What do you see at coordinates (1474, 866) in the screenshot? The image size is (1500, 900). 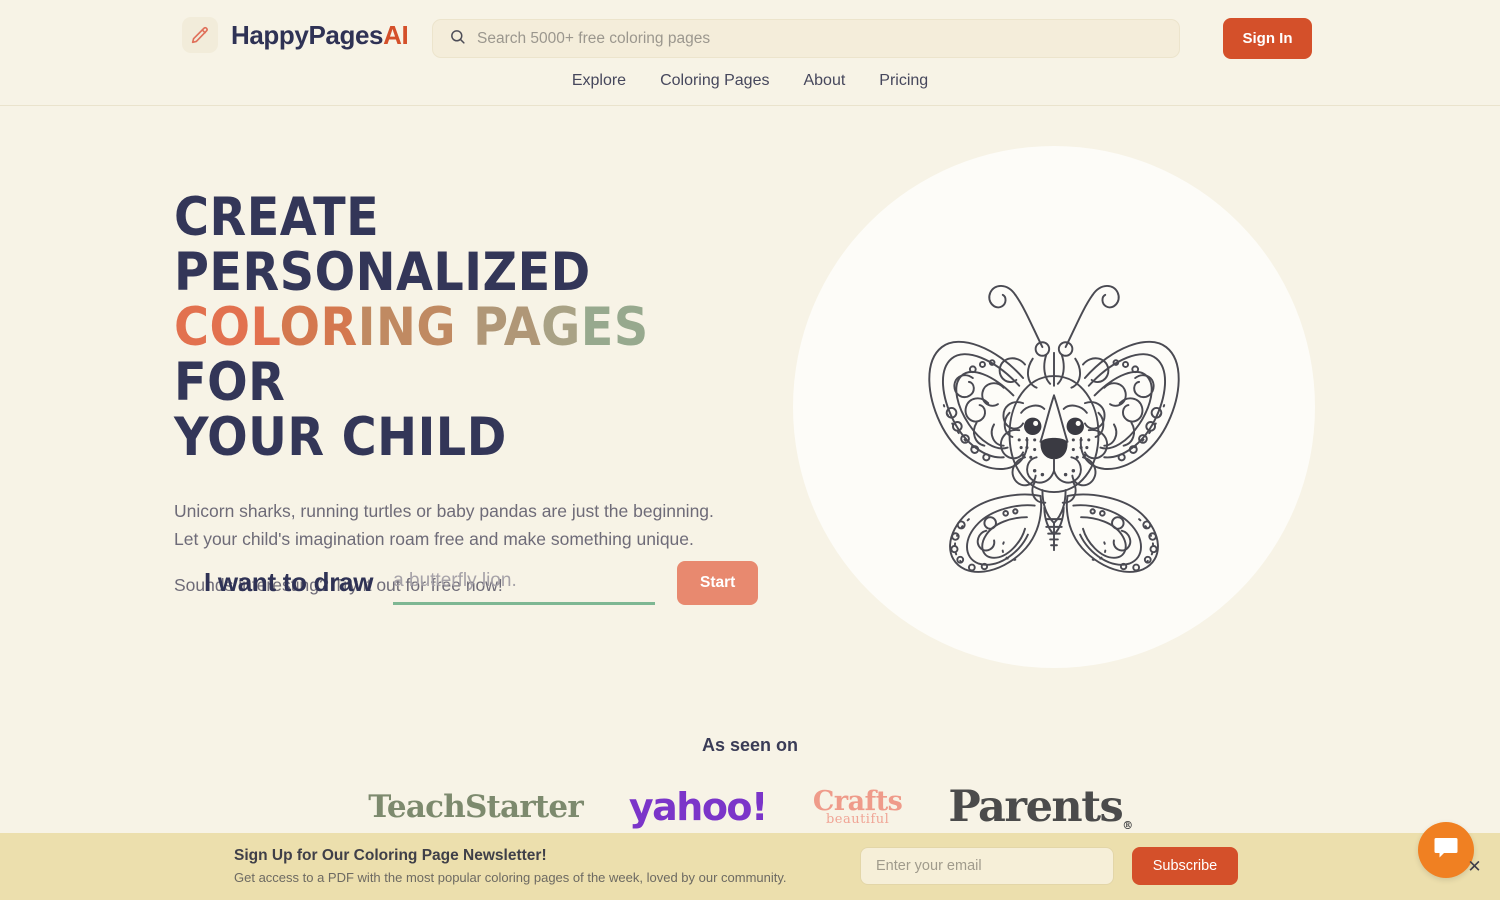 I see `chat-close-icon: ✕` at bounding box center [1474, 866].